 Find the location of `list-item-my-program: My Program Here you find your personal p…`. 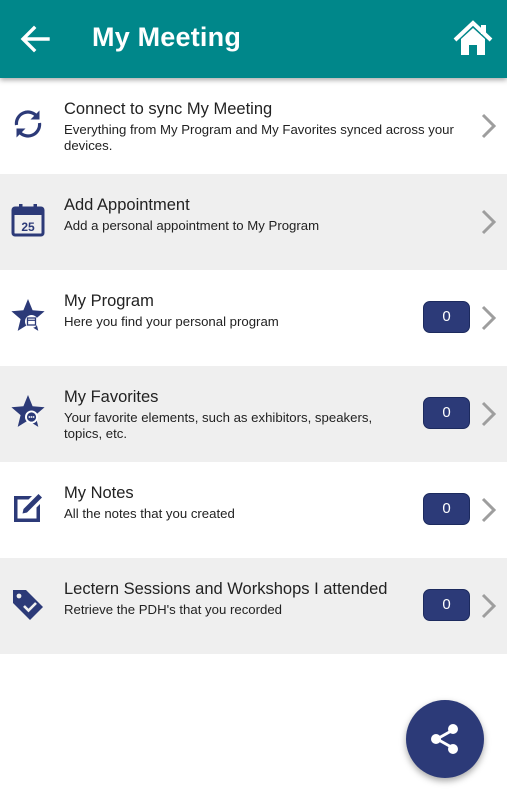

list-item-my-program: My Program Here you find your personal p… is located at coordinates (253, 318).